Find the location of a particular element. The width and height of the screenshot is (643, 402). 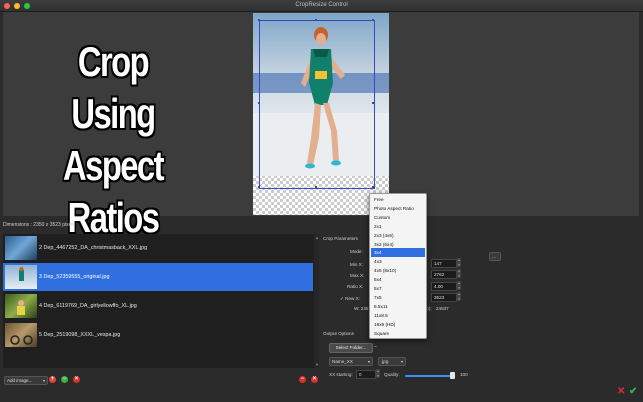

add-icon: + is located at coordinates (52, 379).